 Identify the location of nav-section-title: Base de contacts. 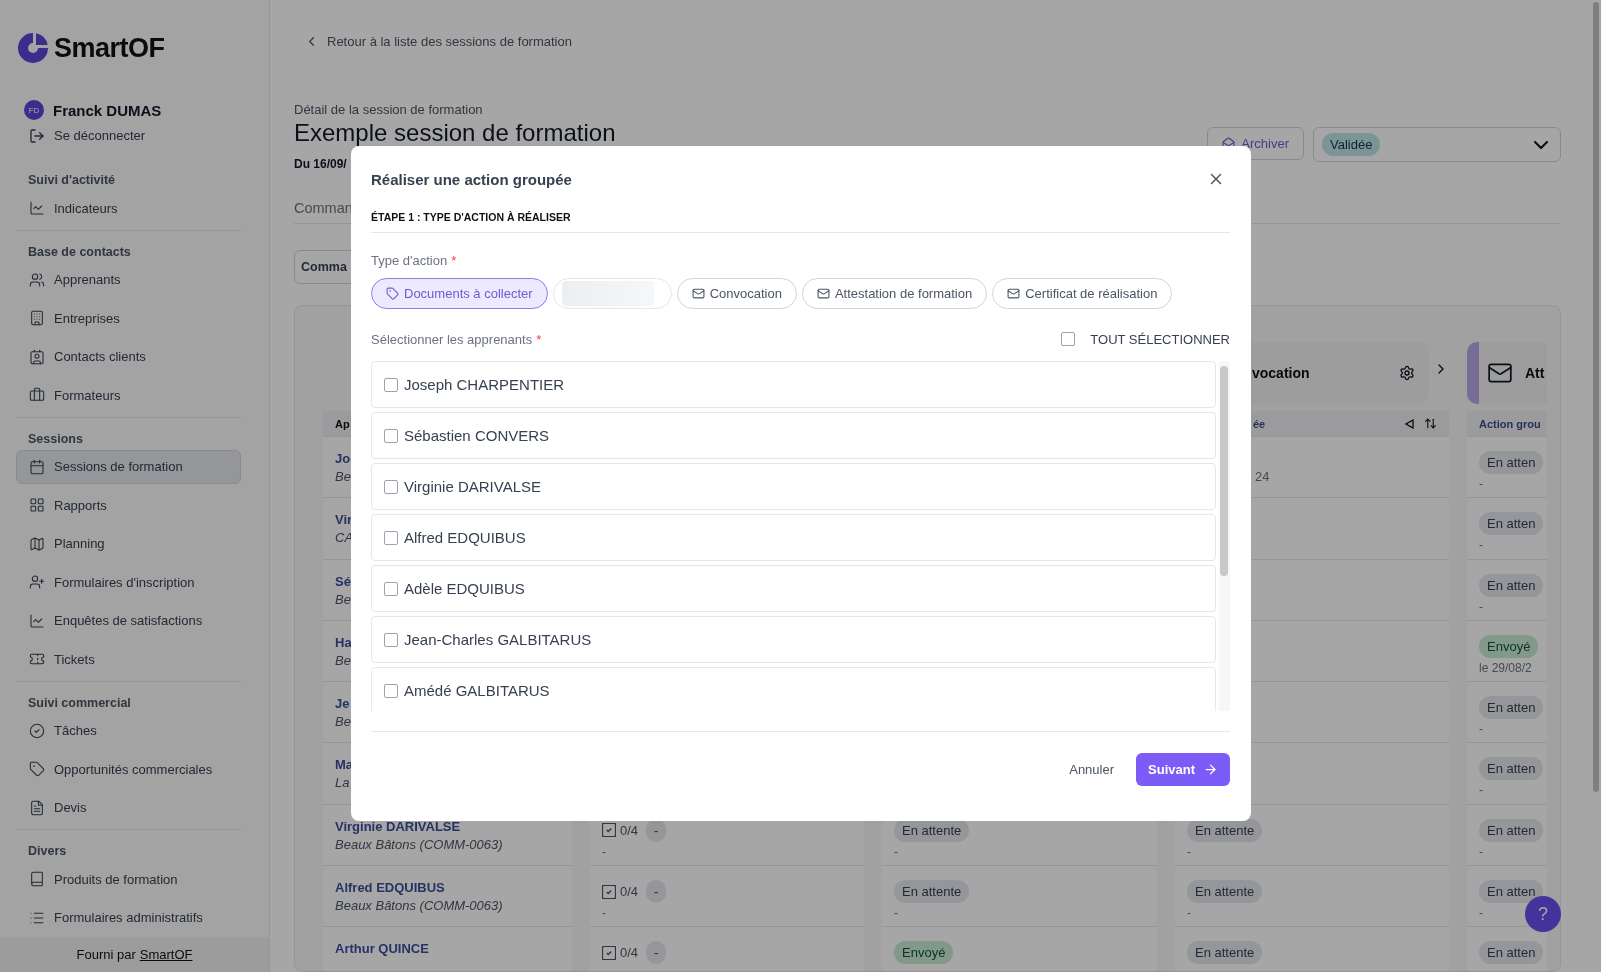
(79, 252).